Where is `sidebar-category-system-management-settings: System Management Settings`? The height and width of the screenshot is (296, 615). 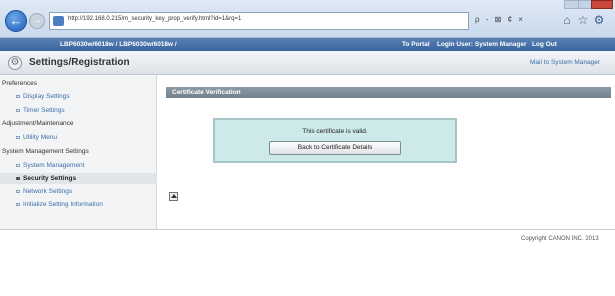 sidebar-category-system-management-settings: System Management Settings is located at coordinates (45, 151).